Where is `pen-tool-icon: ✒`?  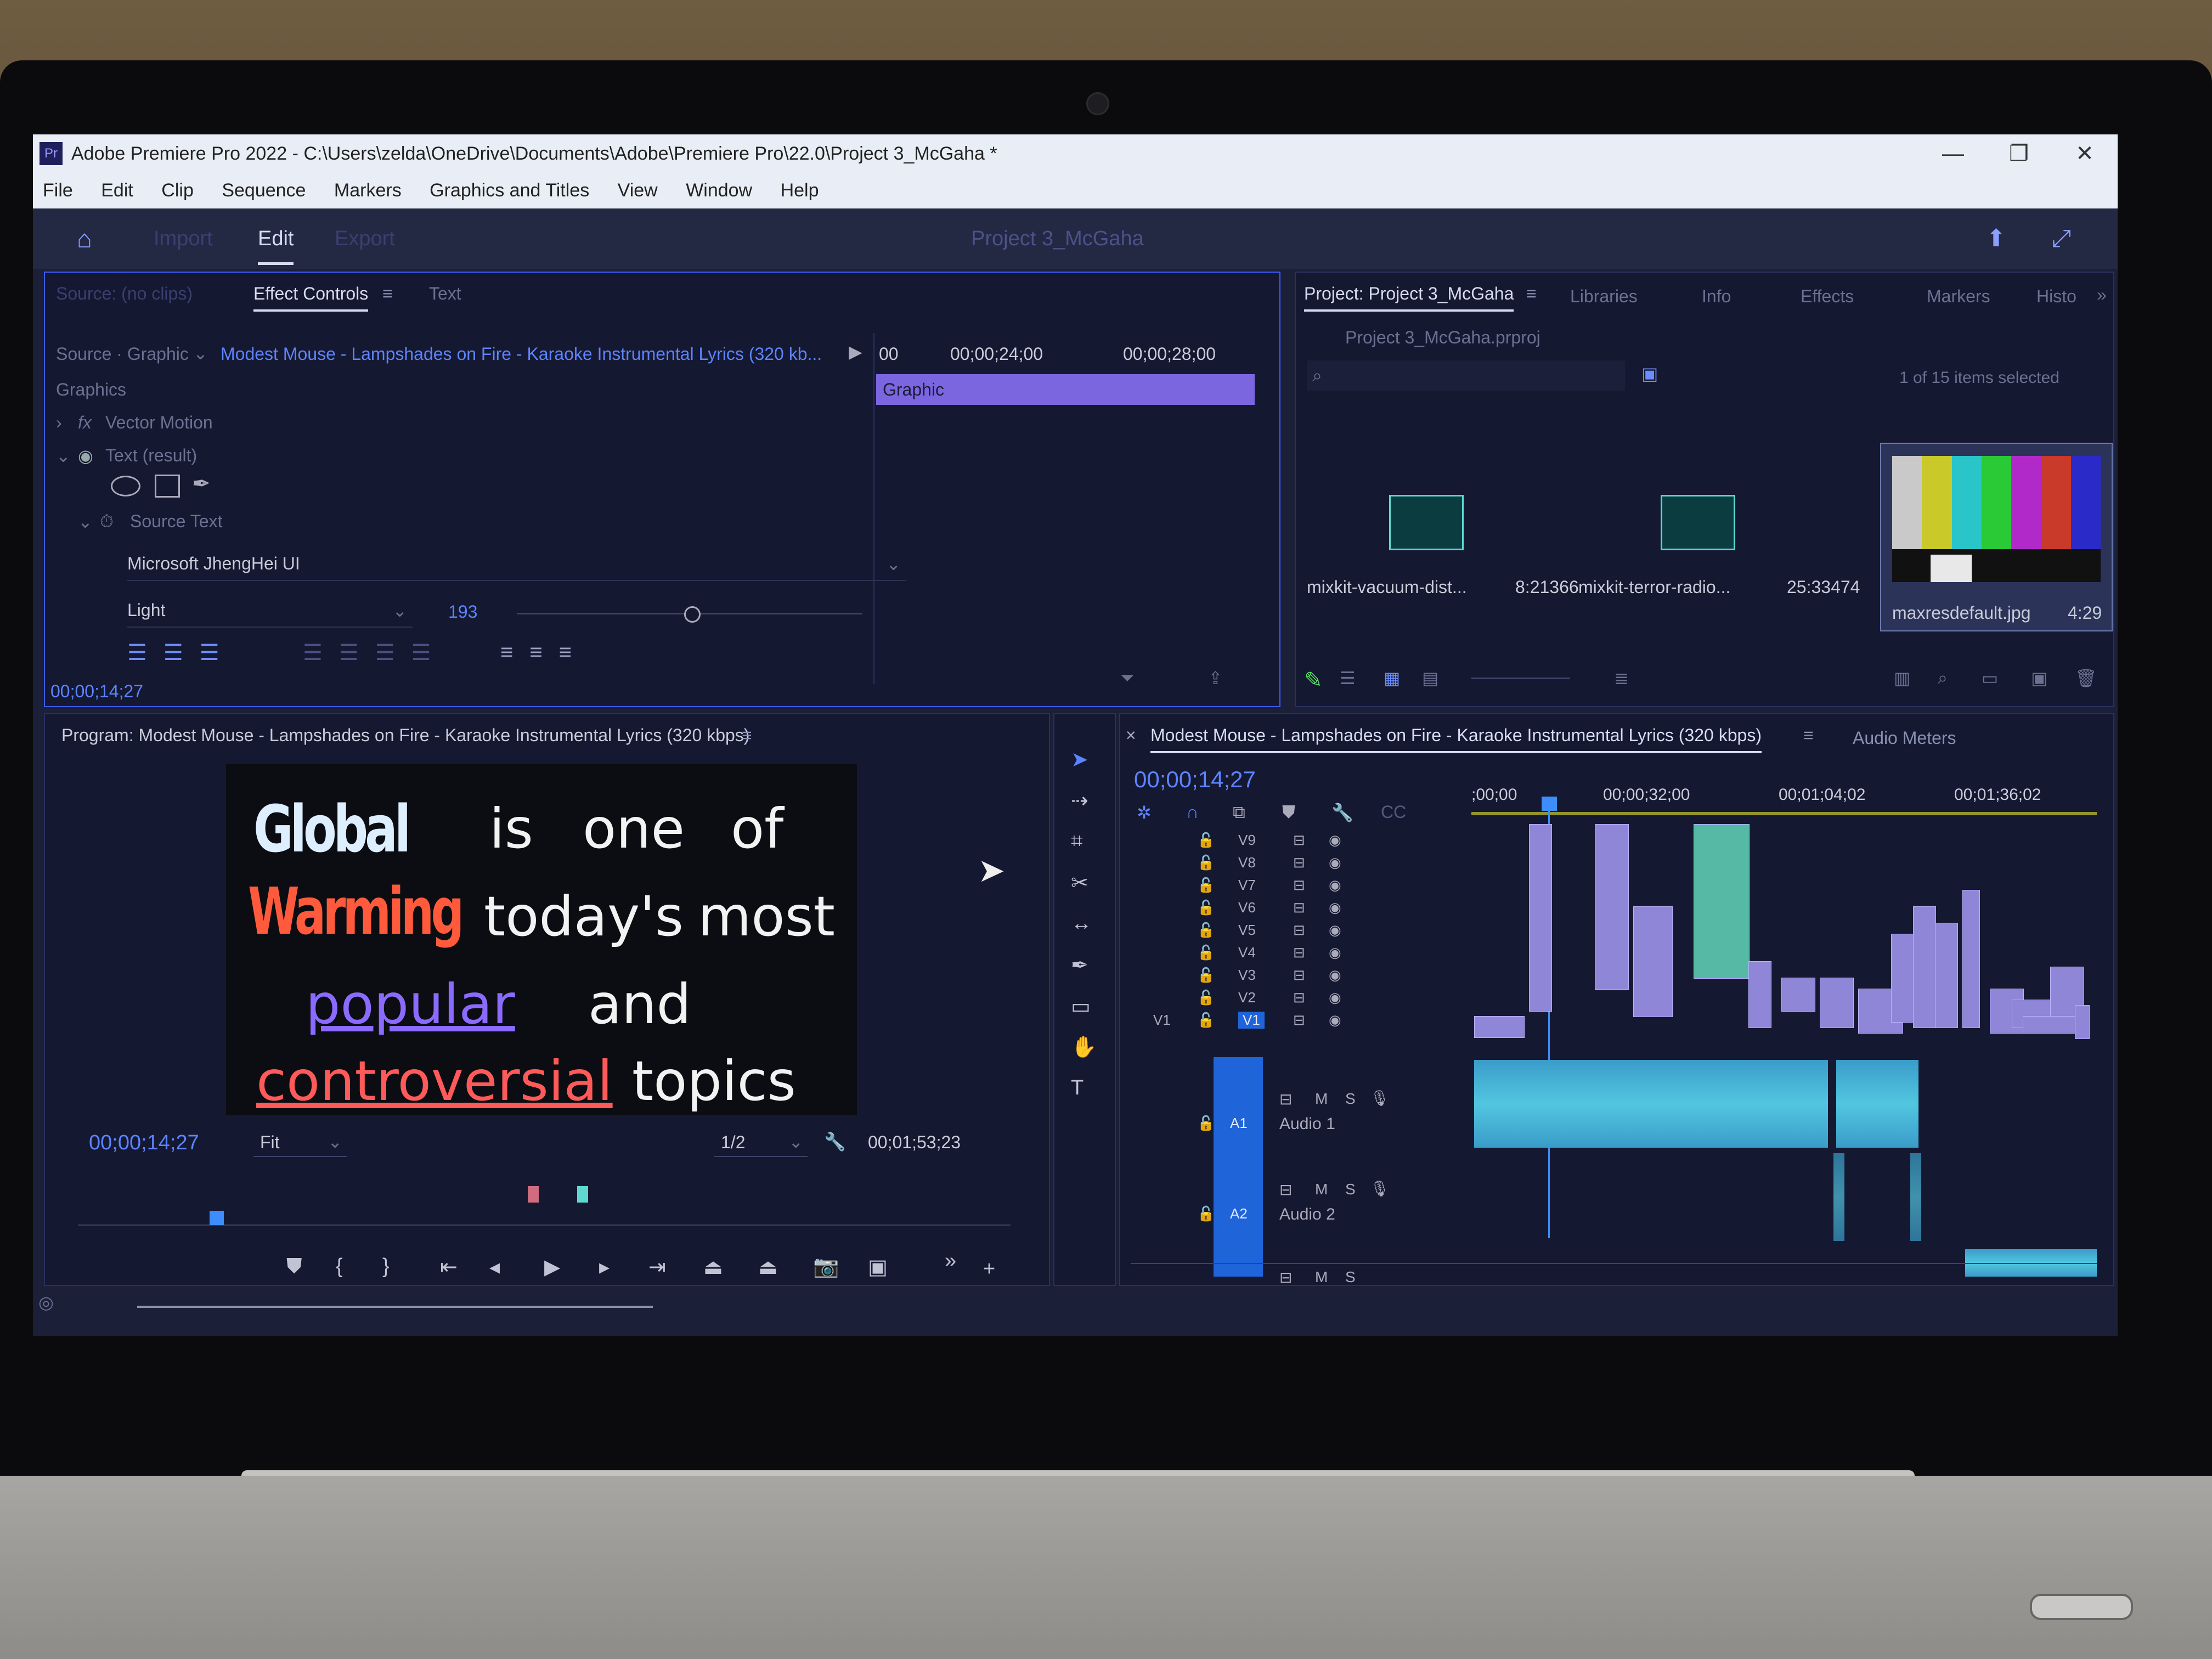
pen-tool-icon: ✒ is located at coordinates (1079, 966).